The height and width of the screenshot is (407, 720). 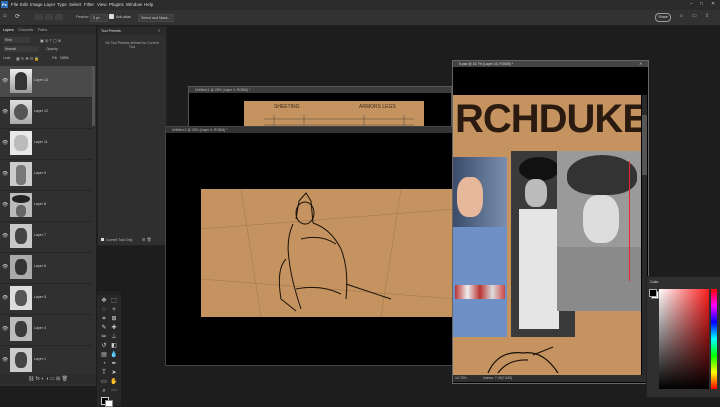 I want to click on home-icon: ⌂, so click(x=5, y=16).